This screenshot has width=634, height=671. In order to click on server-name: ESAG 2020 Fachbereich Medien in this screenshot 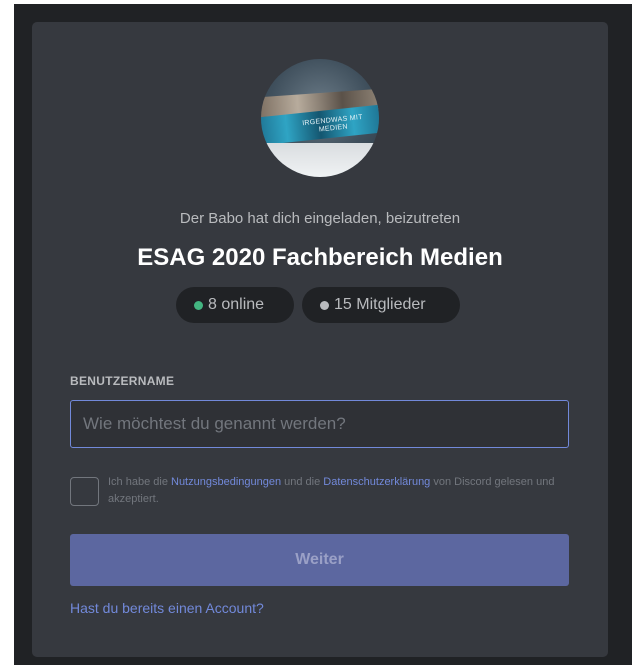, I will do `click(320, 257)`.